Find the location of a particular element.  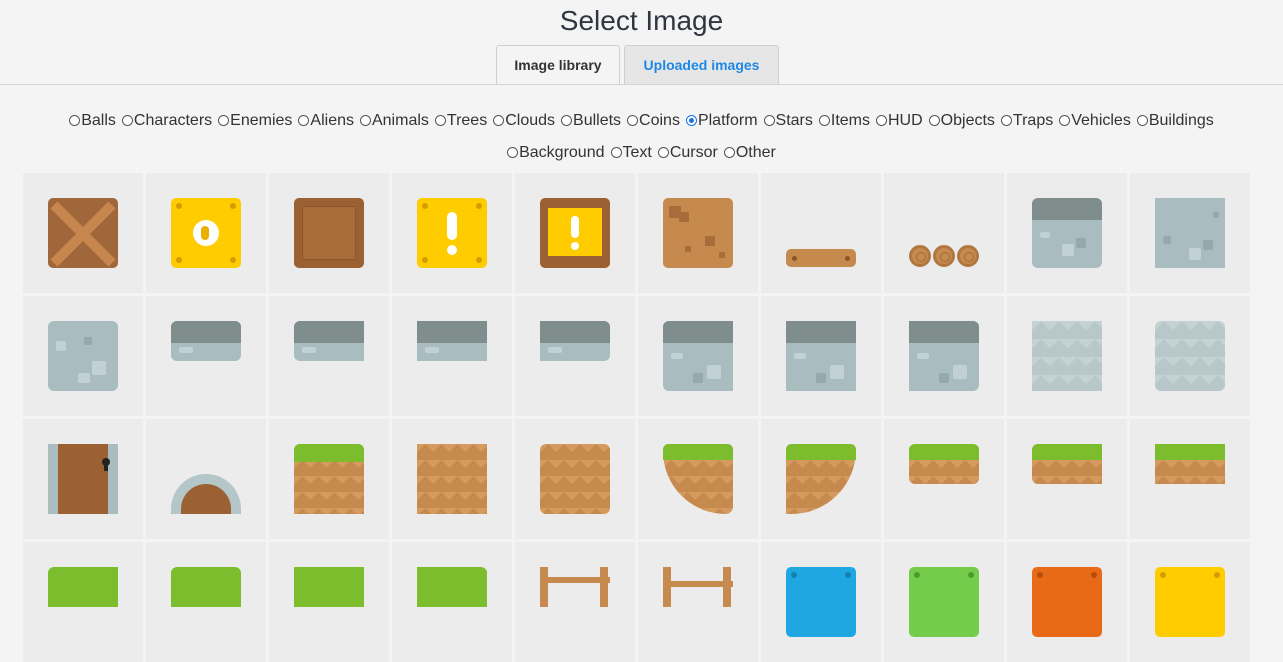

dirt-block-sprite is located at coordinates (698, 233).